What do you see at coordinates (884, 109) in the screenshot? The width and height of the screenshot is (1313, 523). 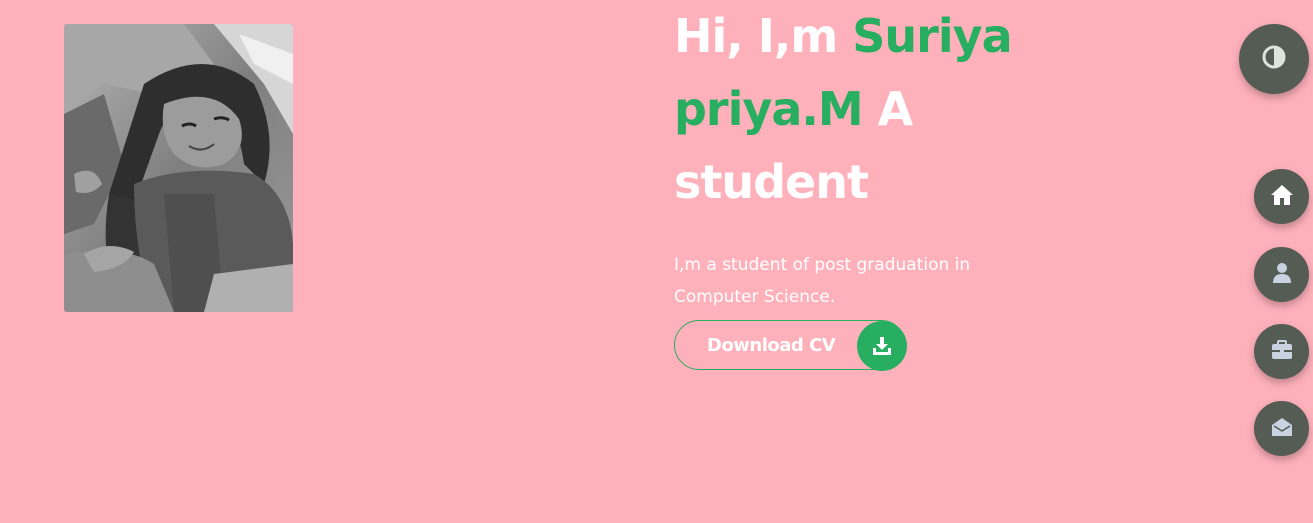 I see `hero-heading: Hi, I,m Suriya priya.M A student` at bounding box center [884, 109].